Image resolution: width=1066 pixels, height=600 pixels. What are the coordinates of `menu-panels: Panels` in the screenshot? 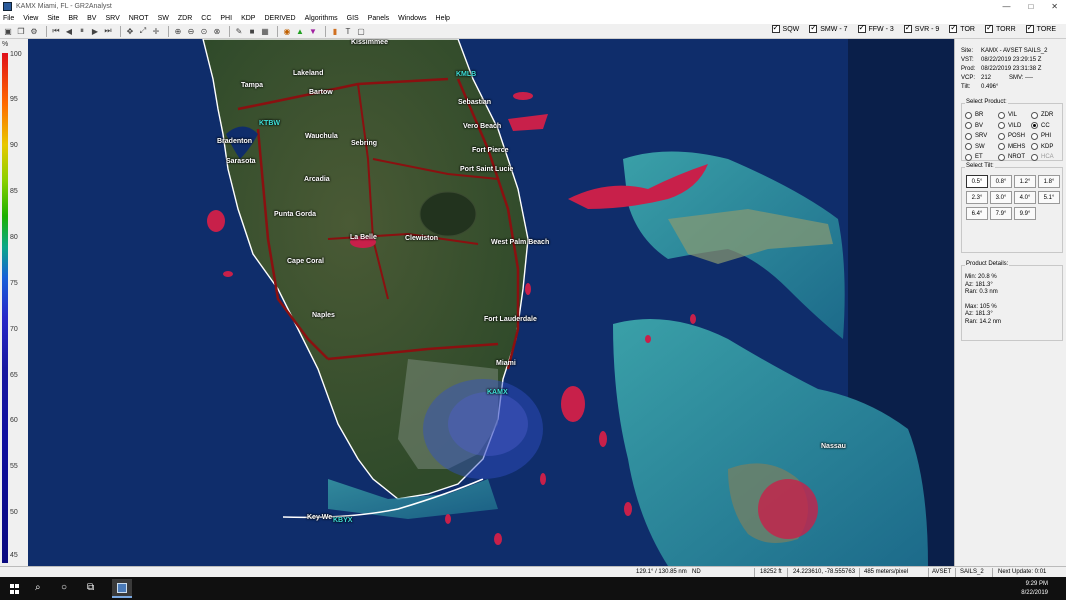 It's located at (378, 18).